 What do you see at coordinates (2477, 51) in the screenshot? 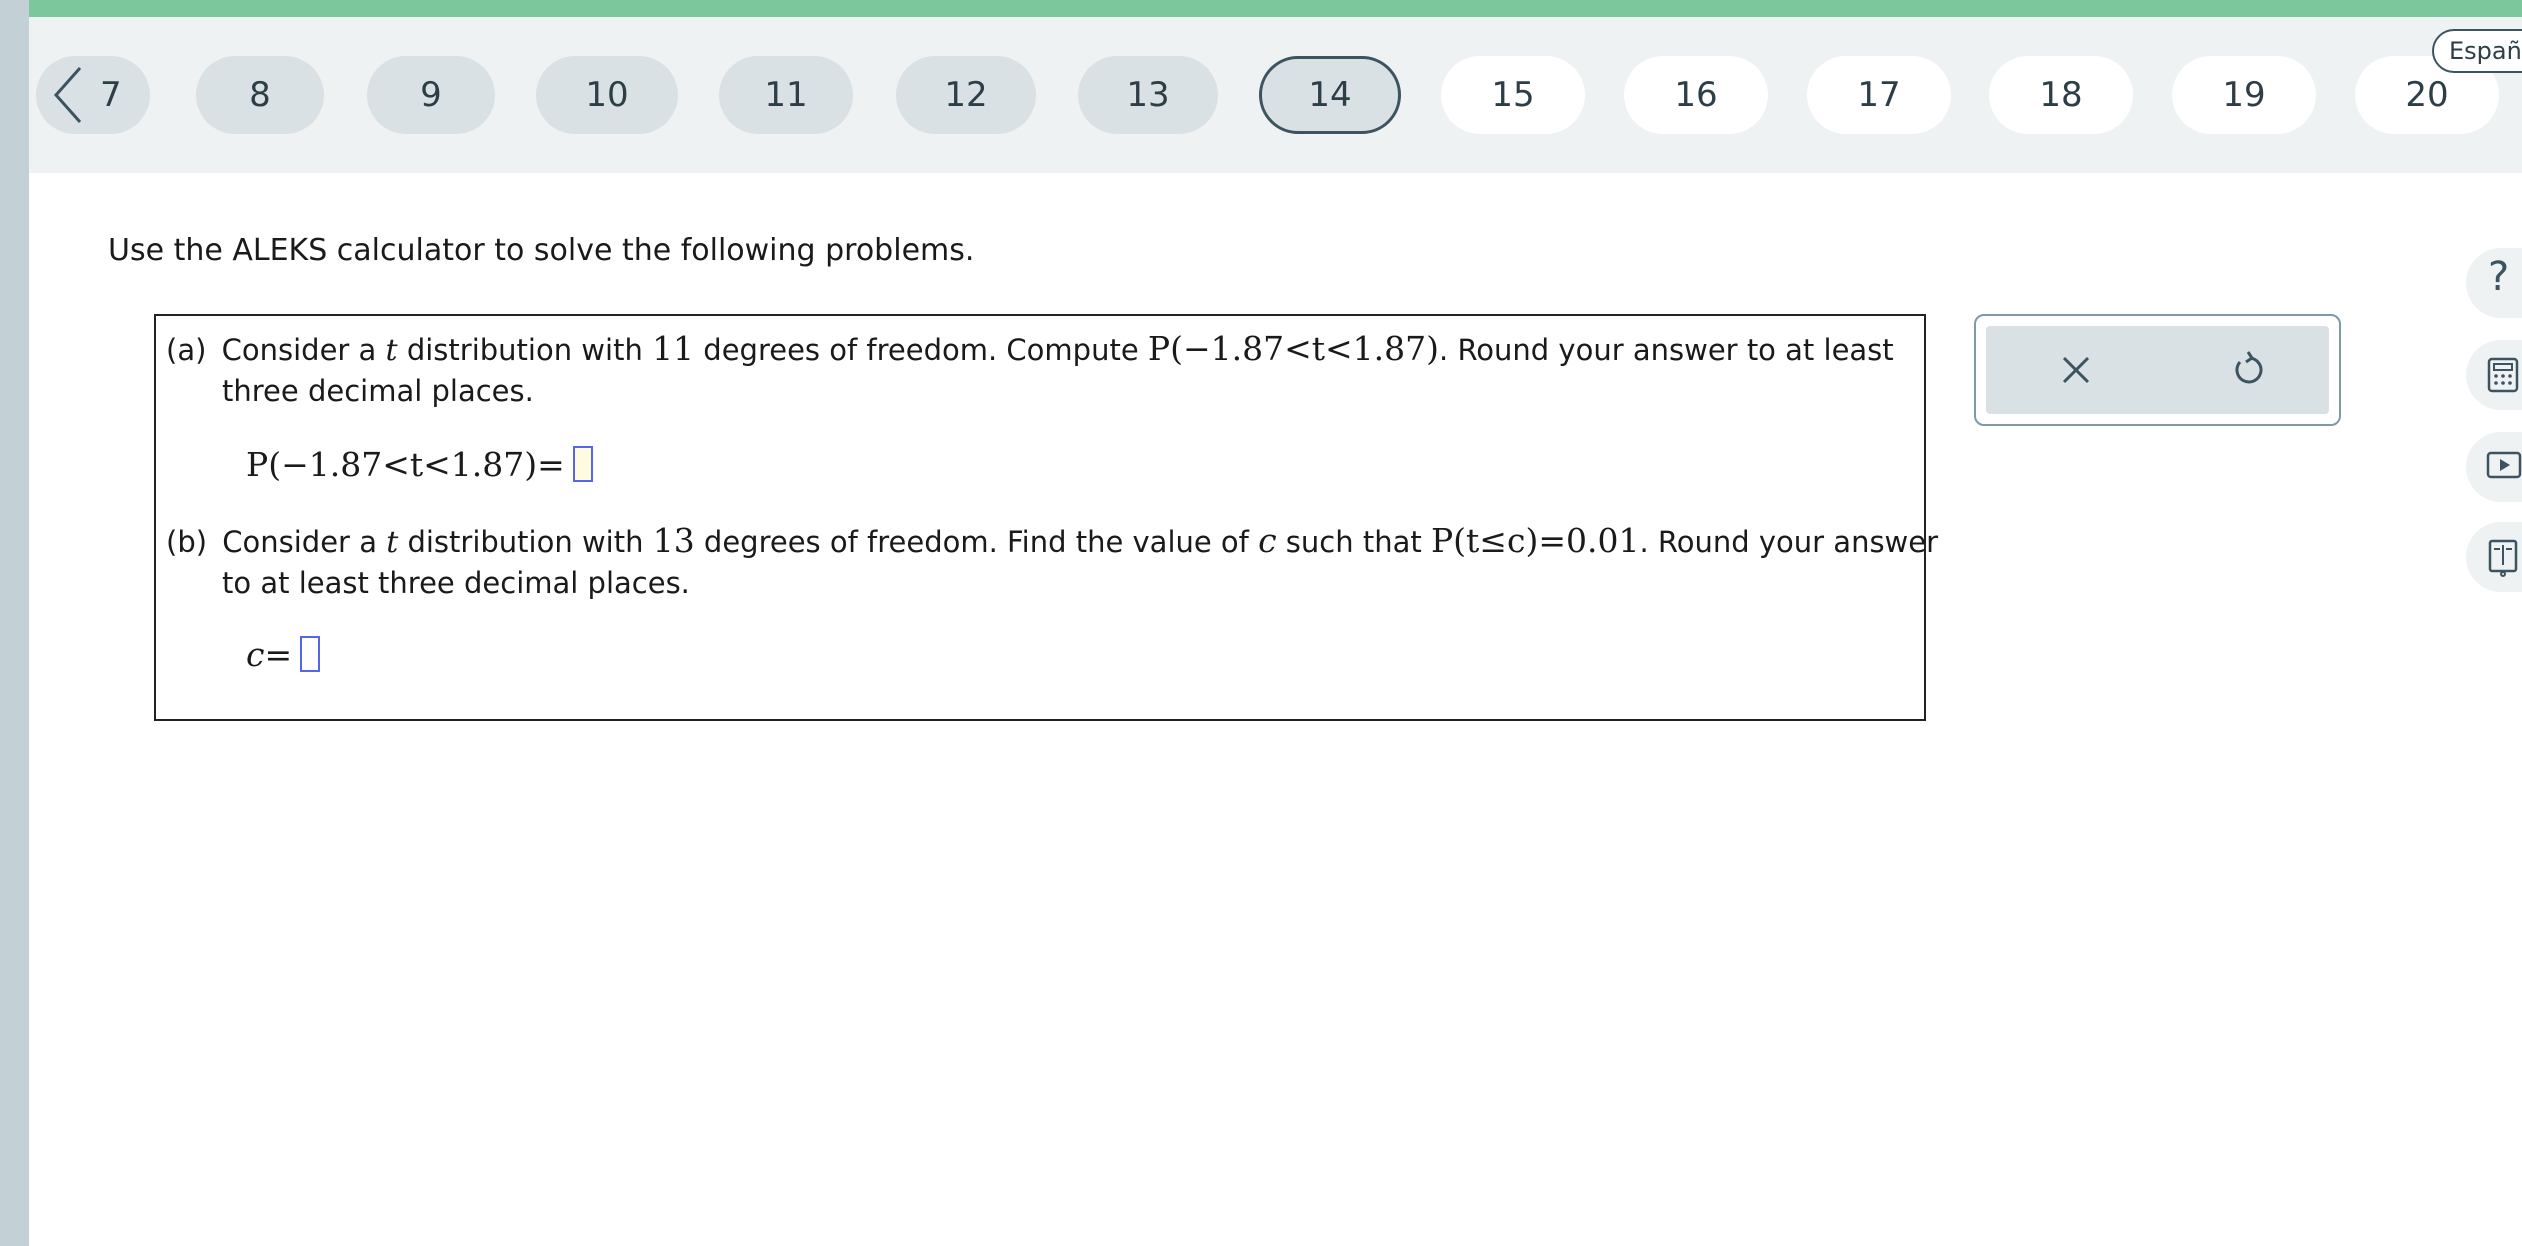
I see `language-toggle-button: Español` at bounding box center [2477, 51].